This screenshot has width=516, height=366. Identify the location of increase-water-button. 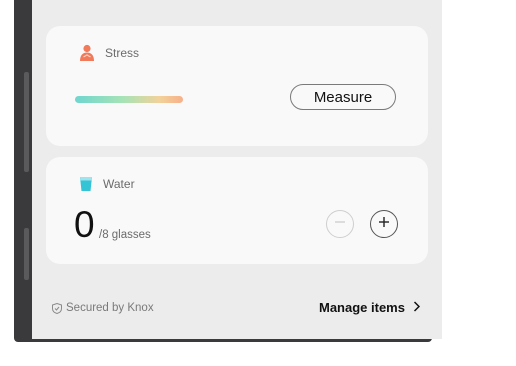
(384, 224).